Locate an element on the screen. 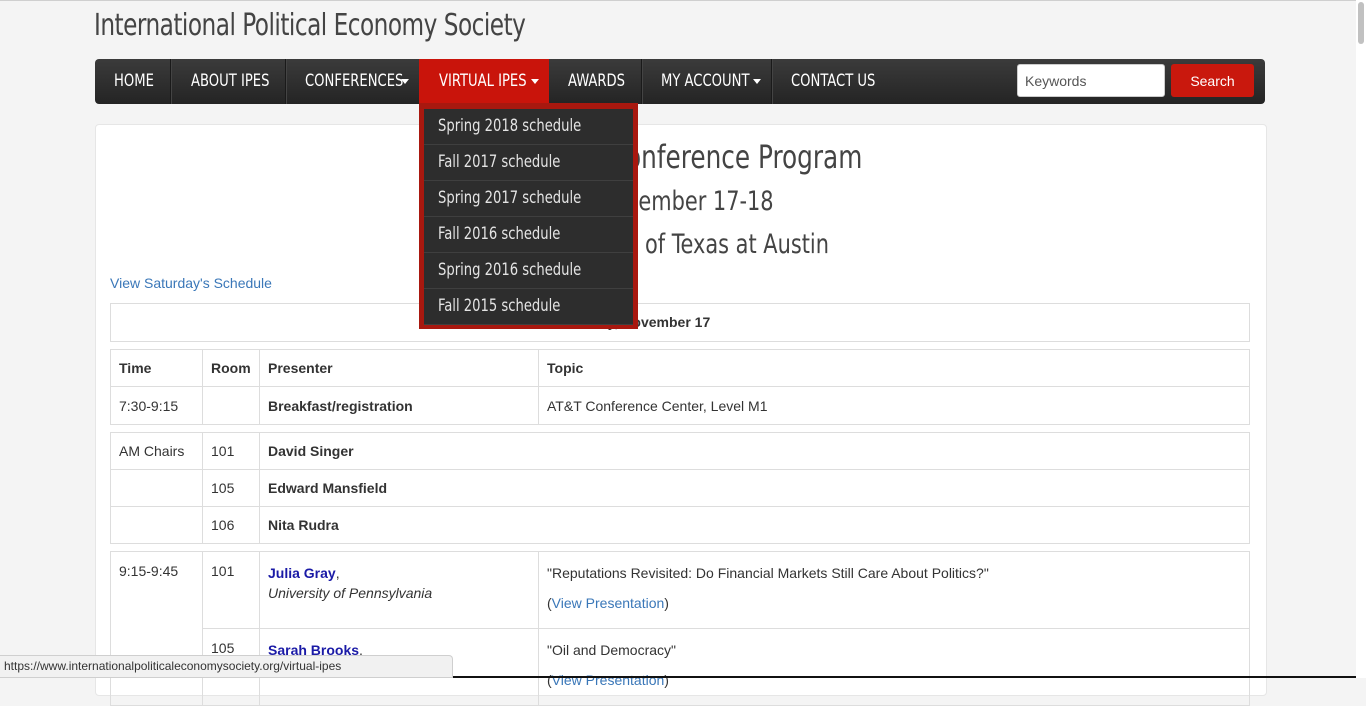 The image size is (1366, 706). chair-name: Edward Mansfield is located at coordinates (754, 488).